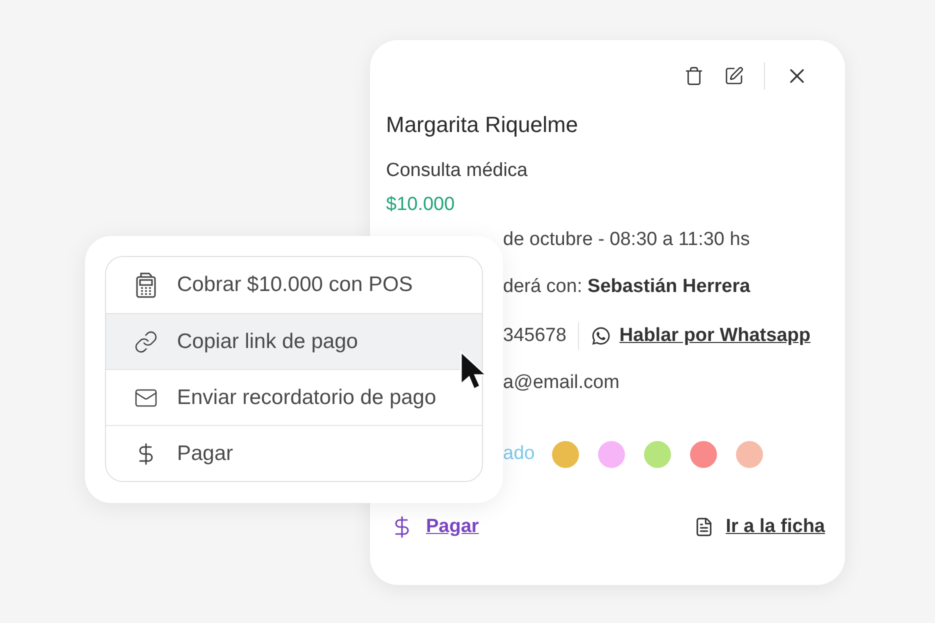 The image size is (935, 623). Describe the element at coordinates (294, 453) in the screenshot. I see `menu-item: Pagar` at that location.